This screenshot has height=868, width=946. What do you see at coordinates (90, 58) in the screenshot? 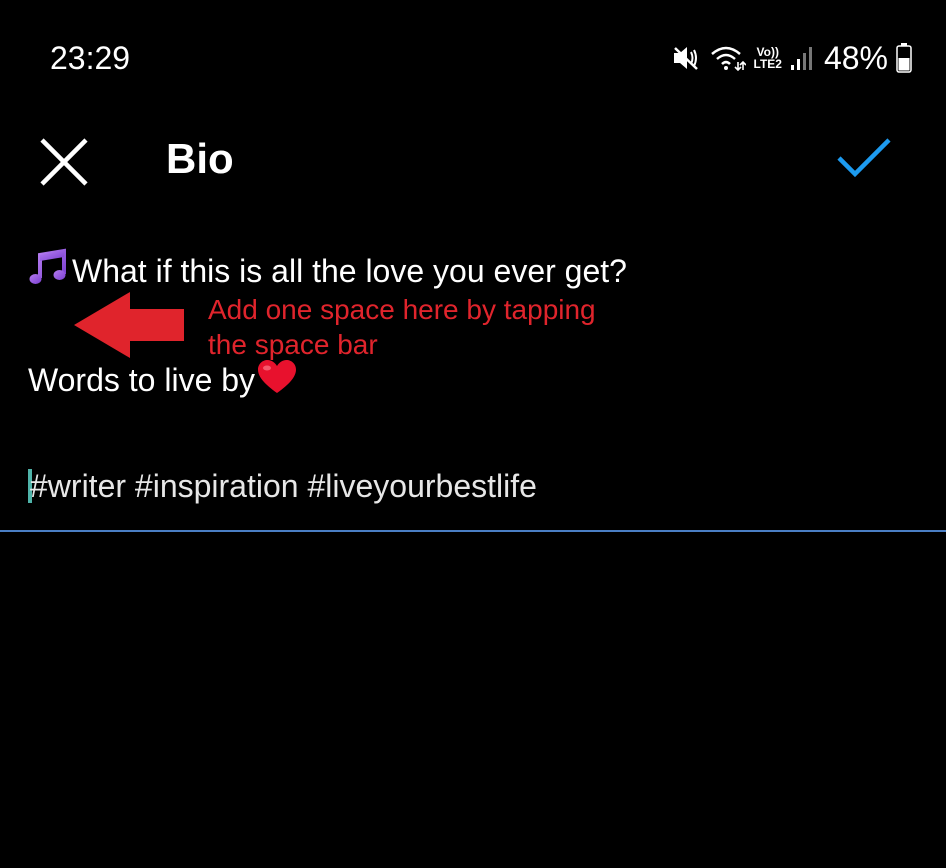
I see `status-time: 23:29` at bounding box center [90, 58].